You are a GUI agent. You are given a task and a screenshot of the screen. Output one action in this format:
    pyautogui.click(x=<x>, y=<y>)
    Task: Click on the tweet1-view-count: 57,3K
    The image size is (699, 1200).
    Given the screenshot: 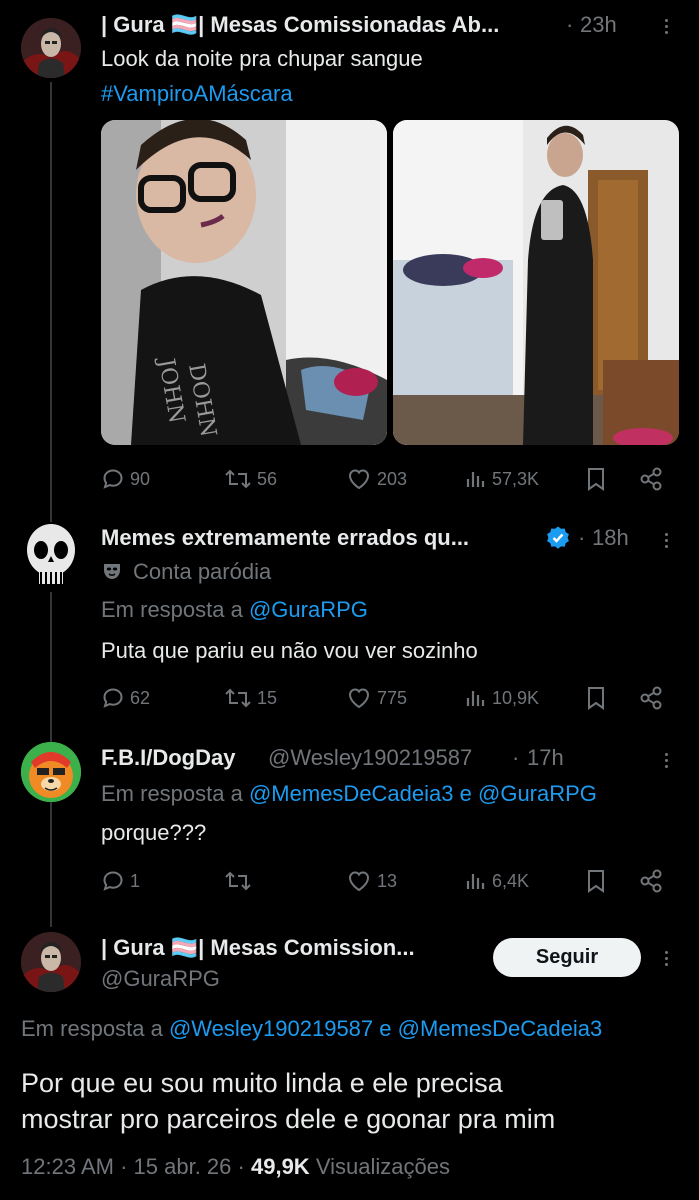 What is the action you would take?
    pyautogui.click(x=516, y=478)
    